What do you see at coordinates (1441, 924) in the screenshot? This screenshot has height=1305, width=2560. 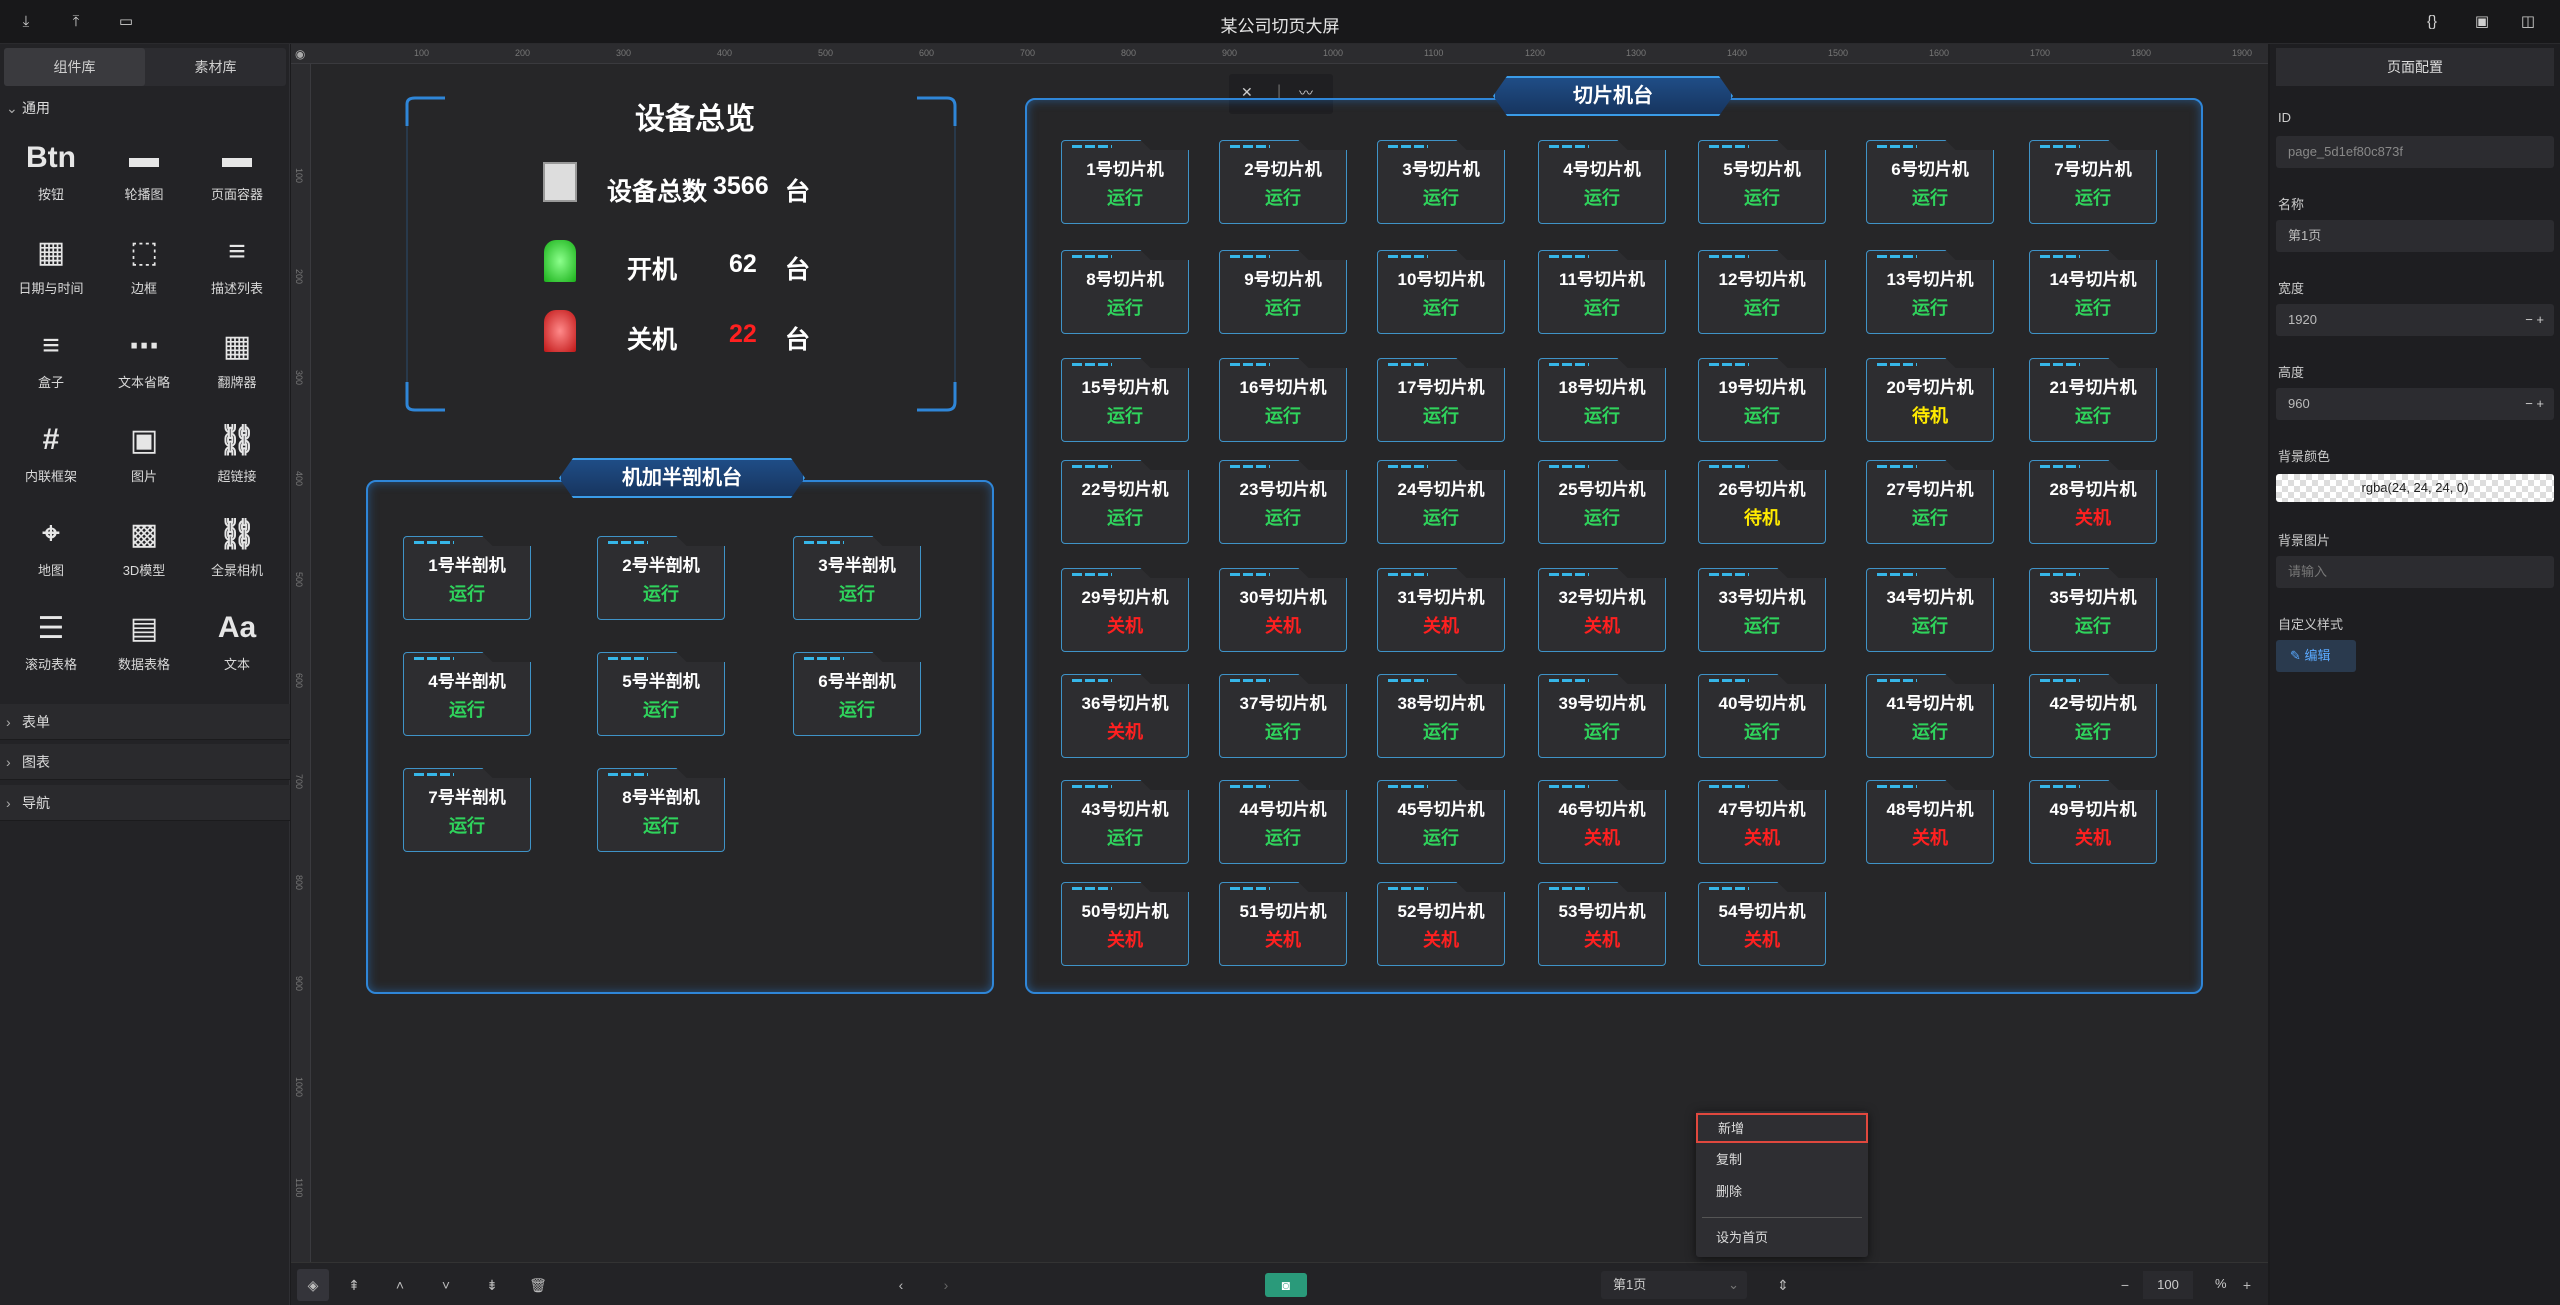 I see `machine-card: 52号切片机 关机` at bounding box center [1441, 924].